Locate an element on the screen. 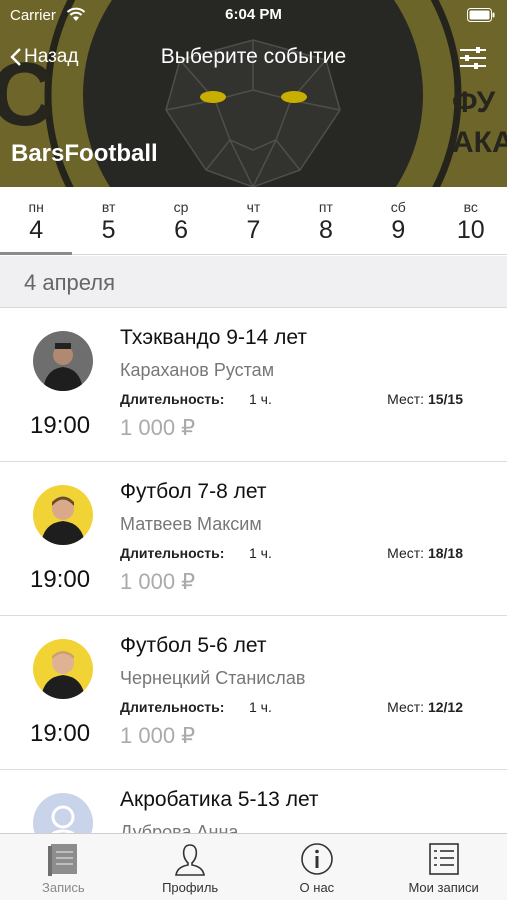  event-coach: Чернецкий Станислав is located at coordinates (213, 678).